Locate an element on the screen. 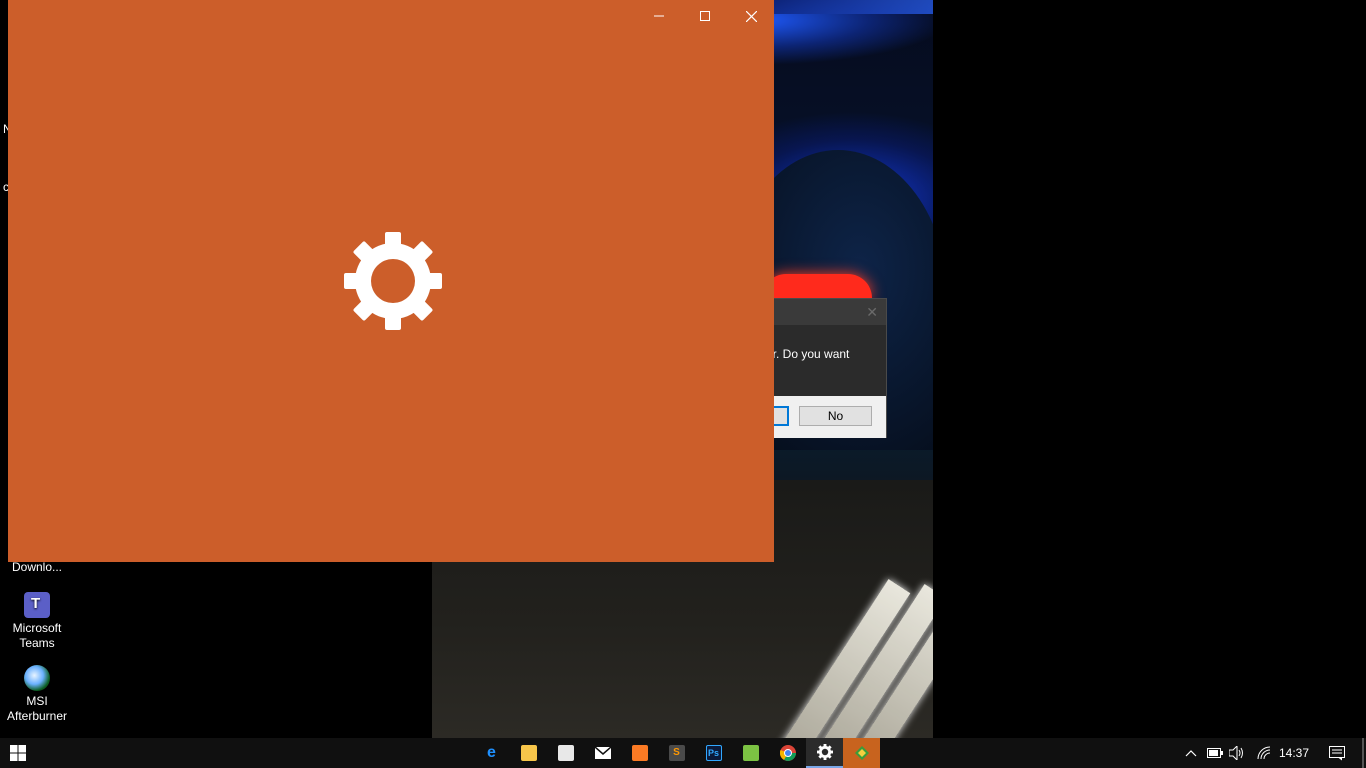  start-button is located at coordinates (18, 753).